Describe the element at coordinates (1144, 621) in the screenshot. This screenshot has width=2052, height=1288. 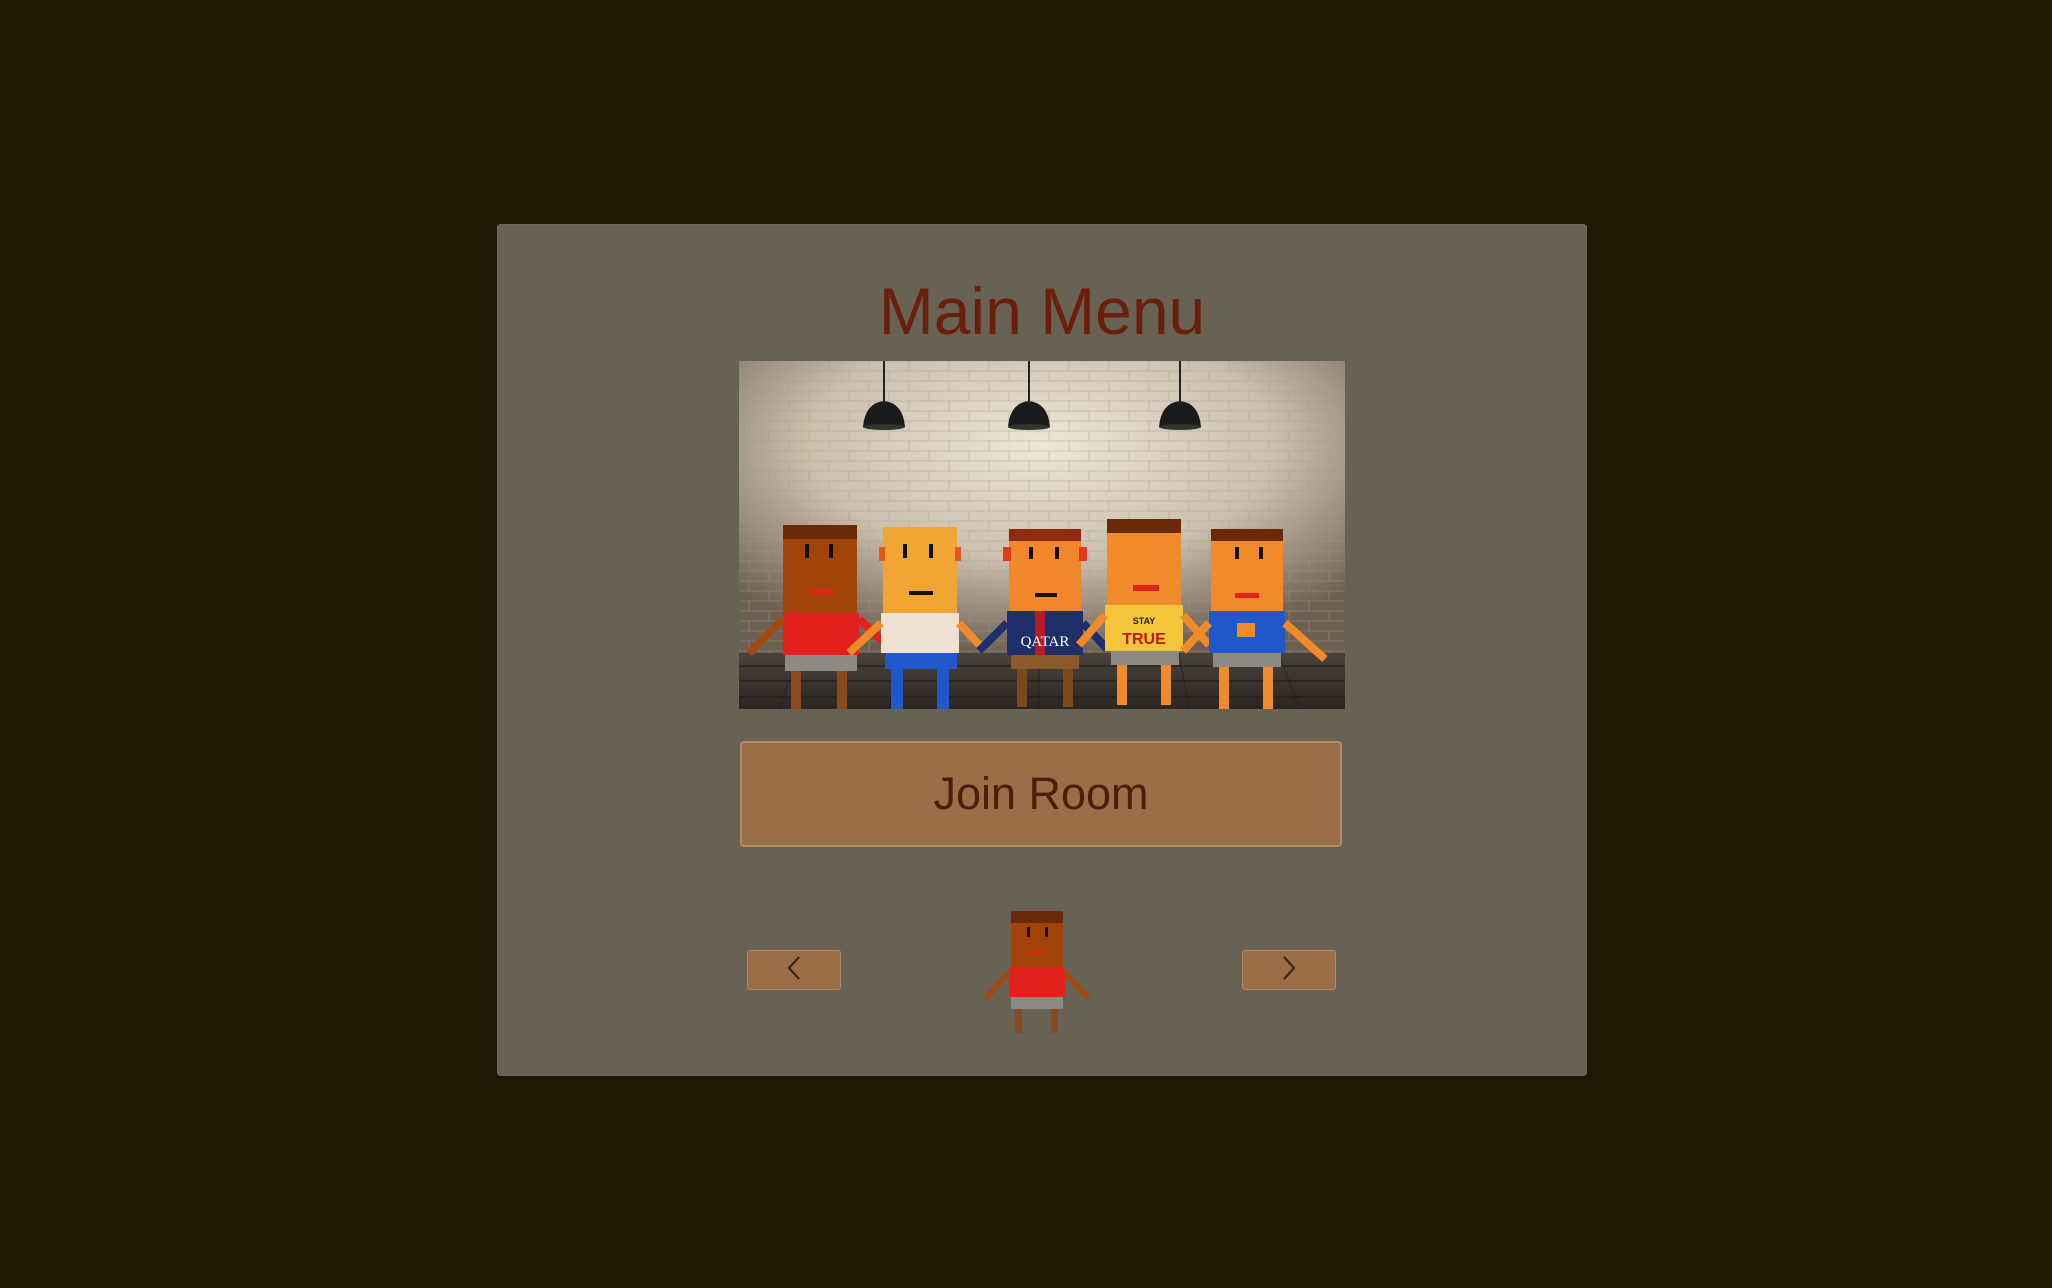
I see `shirt-text: STAY` at that location.